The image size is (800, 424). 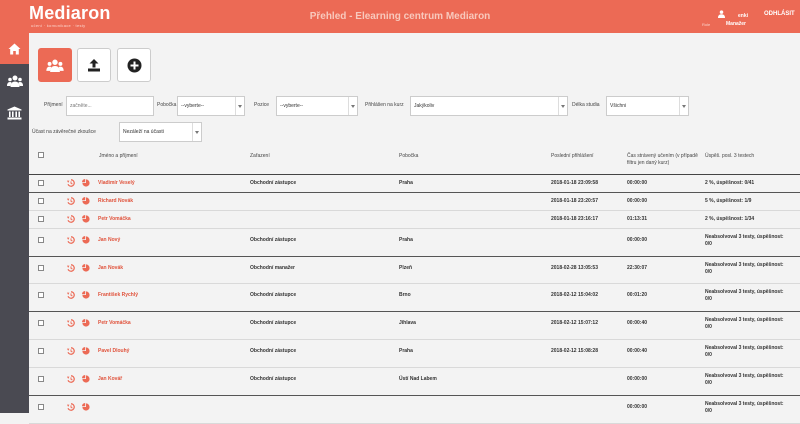 I want to click on sidebar, so click(x=14, y=223).